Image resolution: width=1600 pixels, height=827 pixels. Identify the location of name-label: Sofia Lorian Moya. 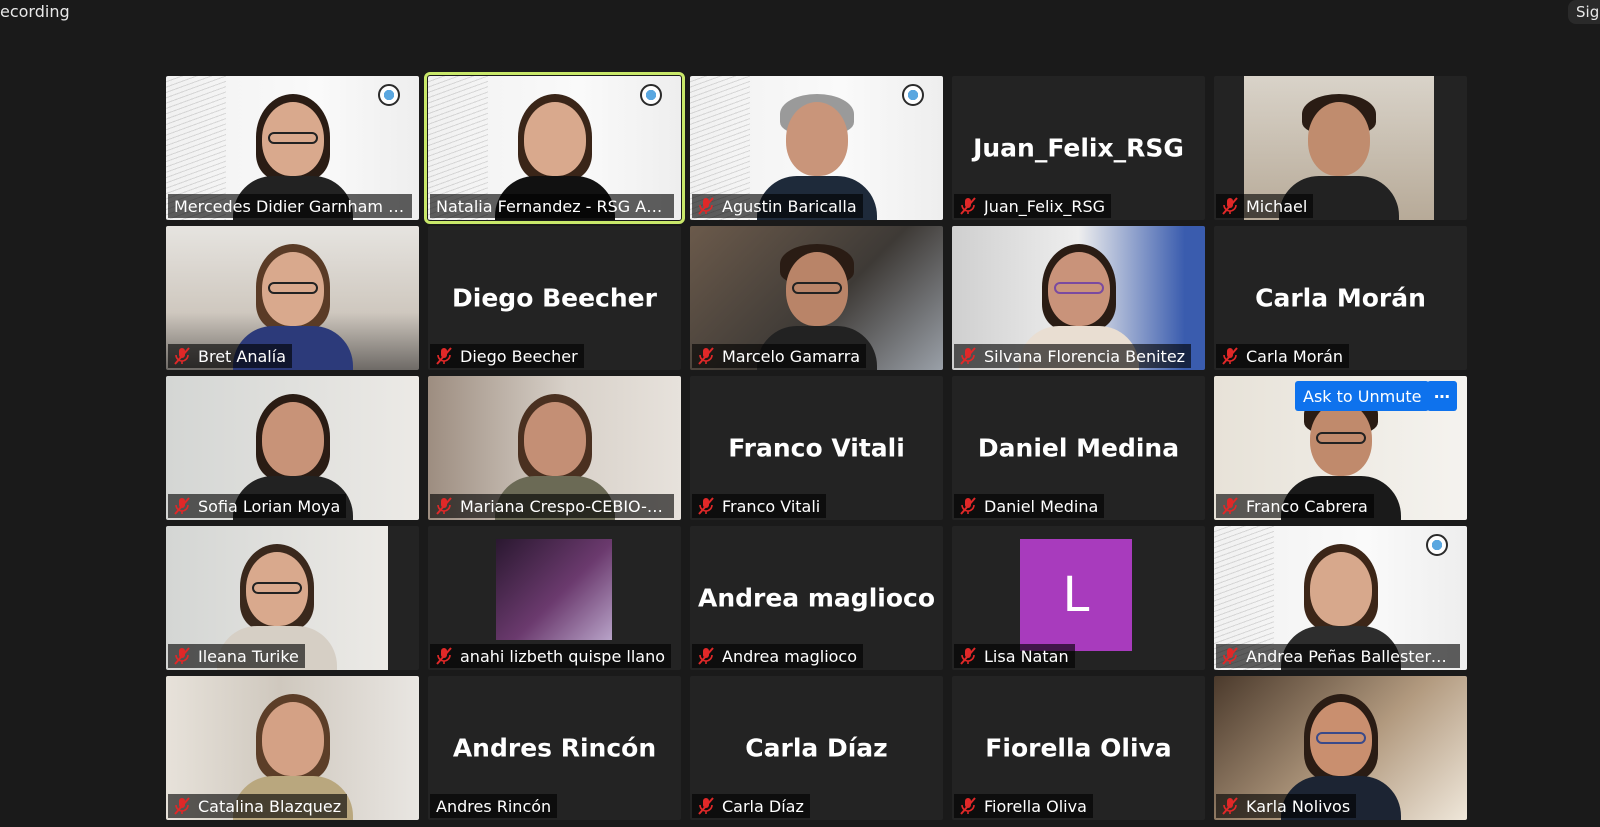
(257, 506).